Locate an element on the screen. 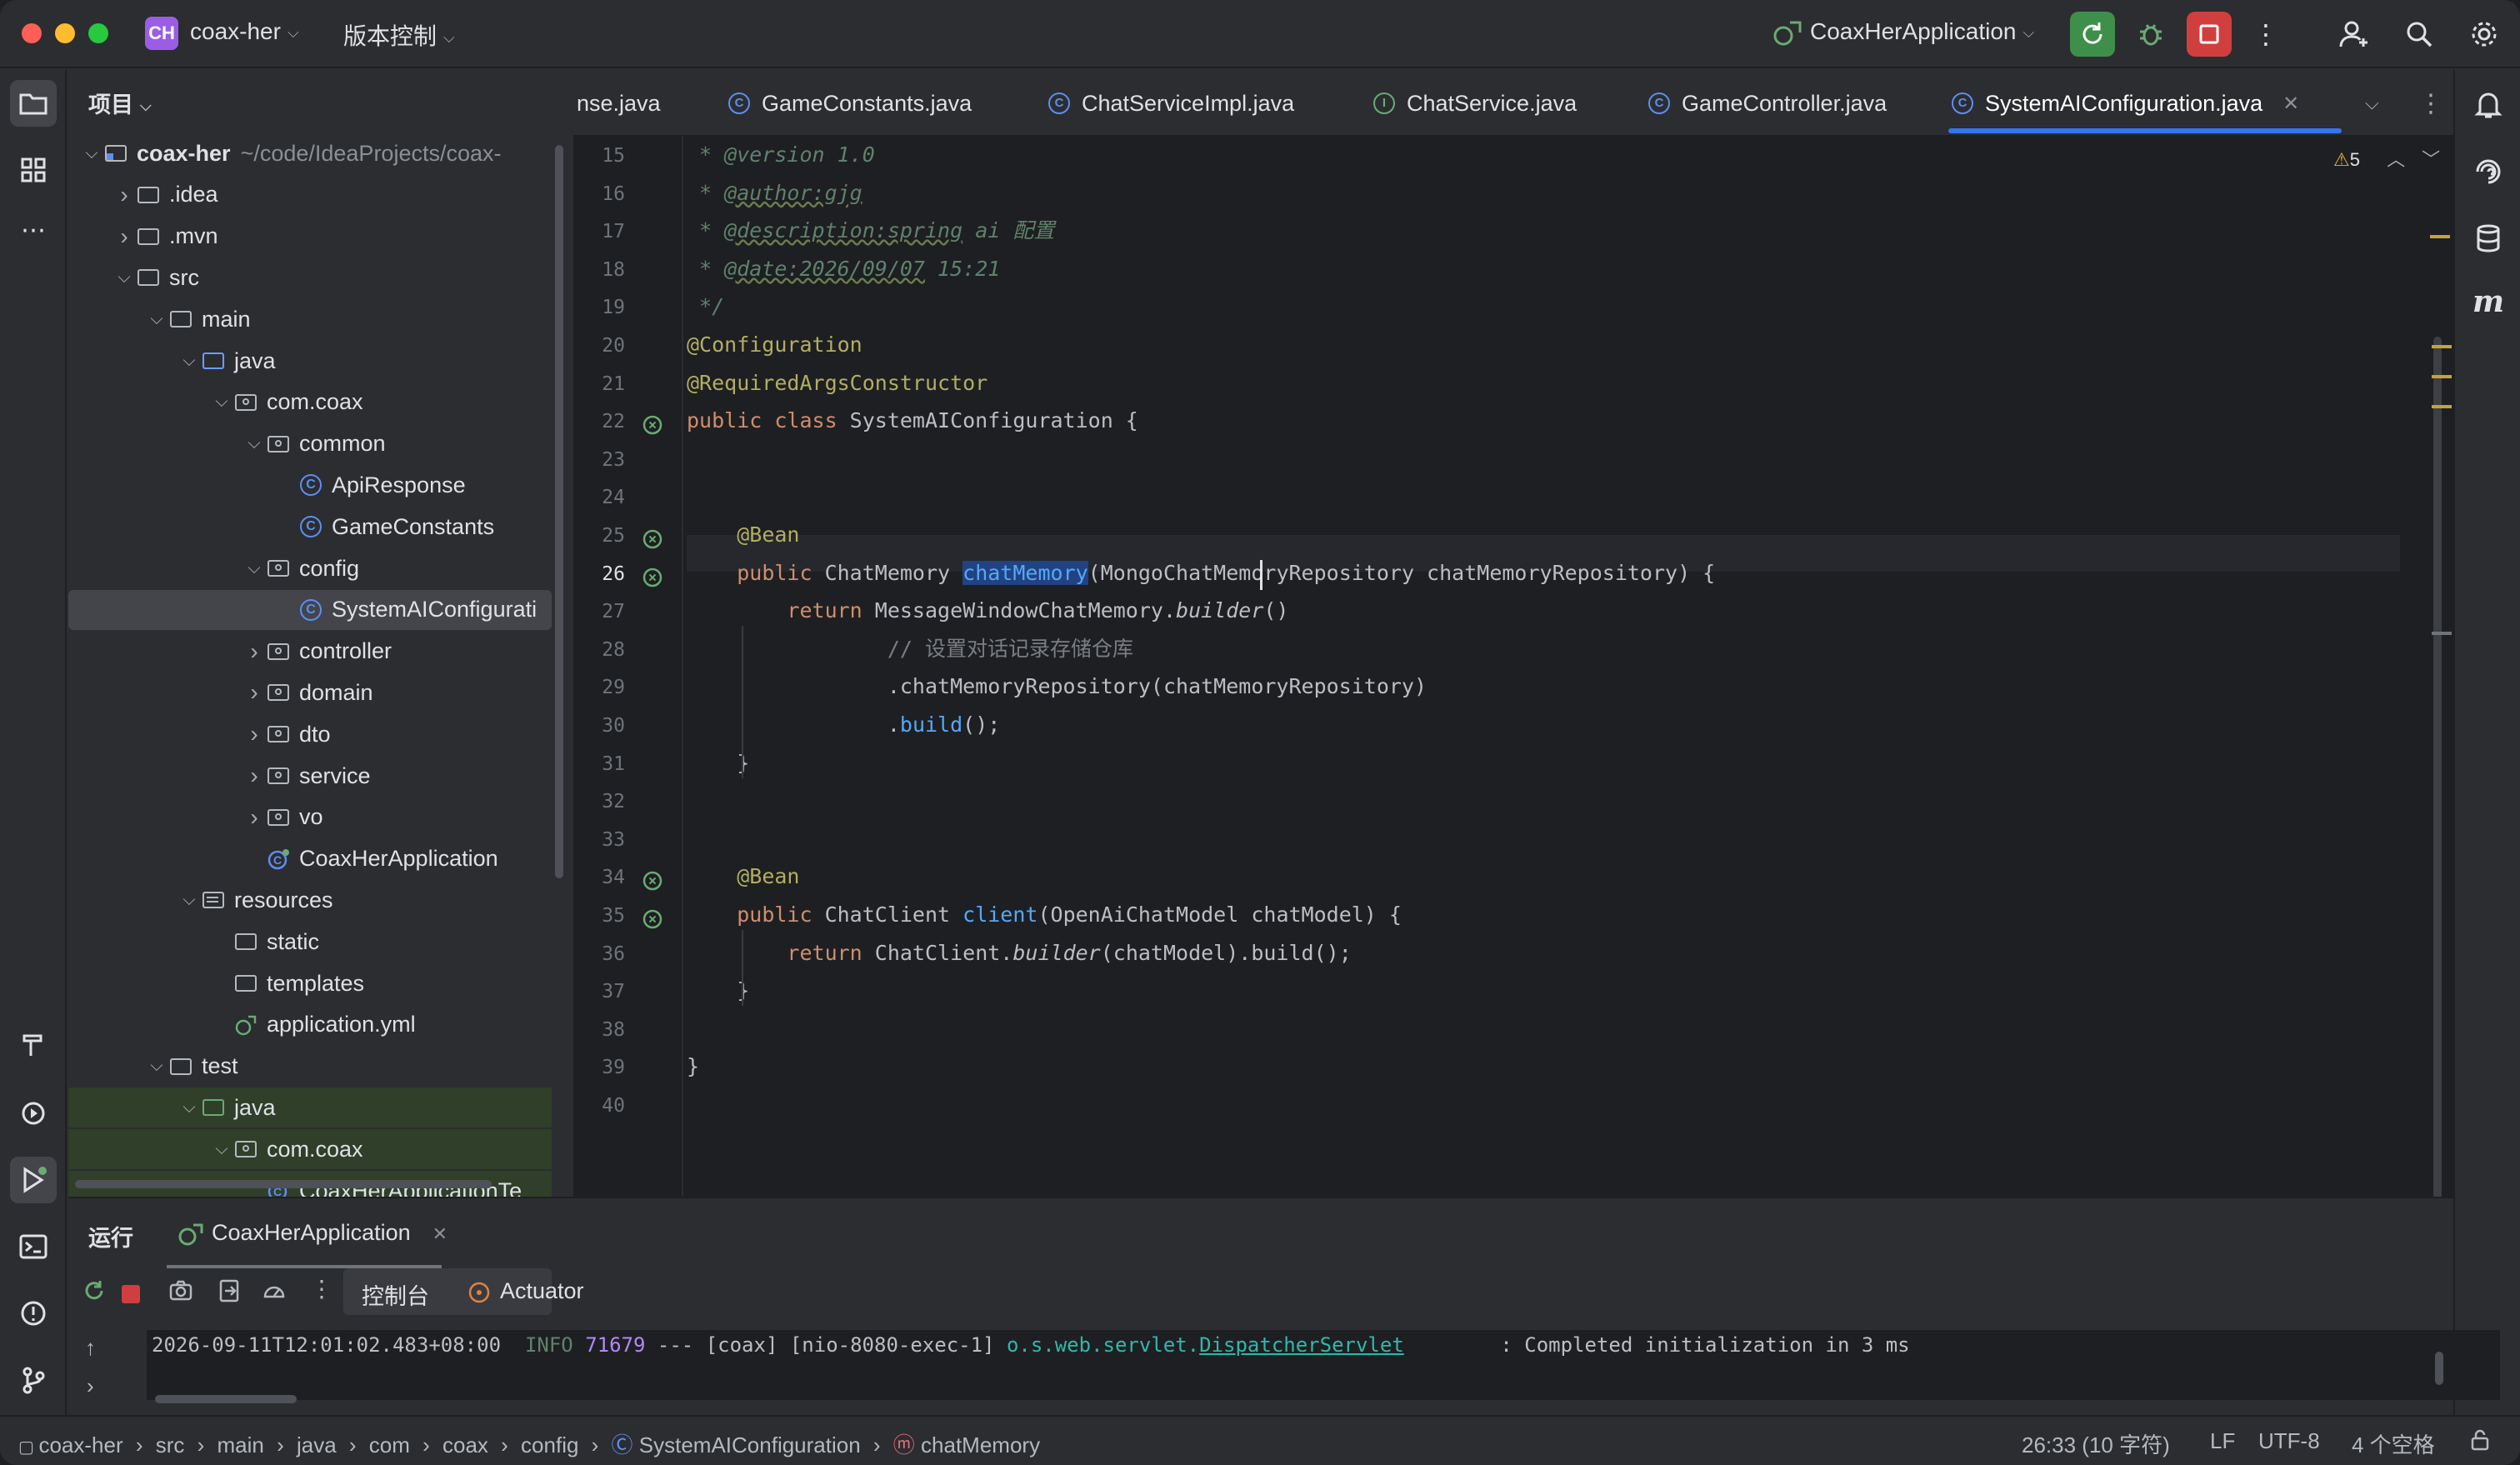 The width and height of the screenshot is (2520, 1465). line-number: 21 is located at coordinates (599, 384).